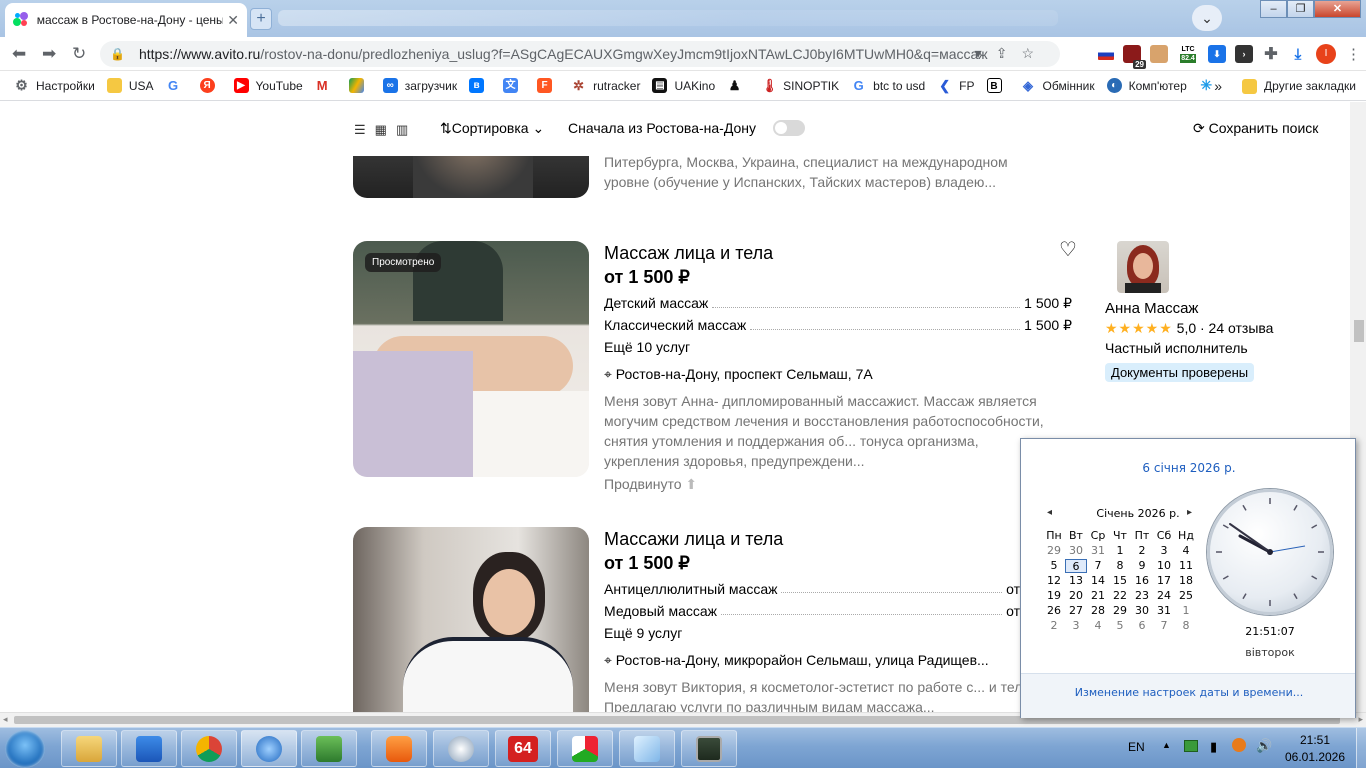 This screenshot has height=768, width=1366. Describe the element at coordinates (1068, 249) in the screenshot. I see `favorite-heart-icon: ♡` at that location.